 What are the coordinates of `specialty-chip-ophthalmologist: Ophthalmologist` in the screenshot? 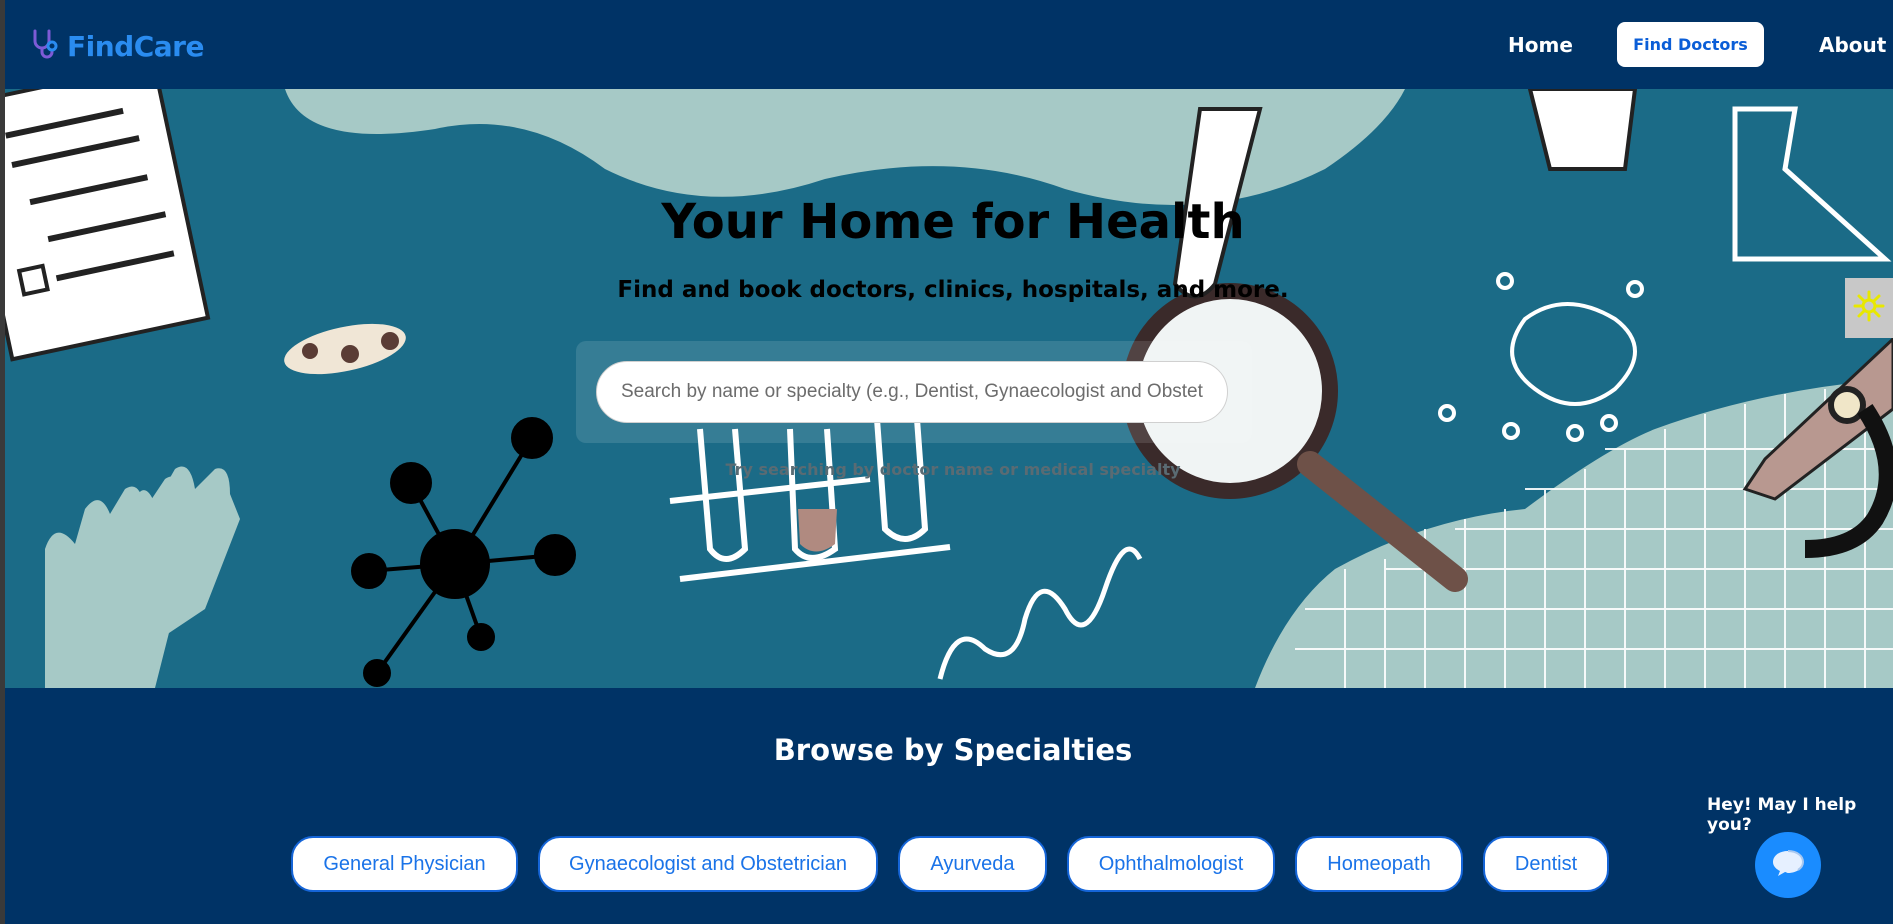 It's located at (1171, 864).